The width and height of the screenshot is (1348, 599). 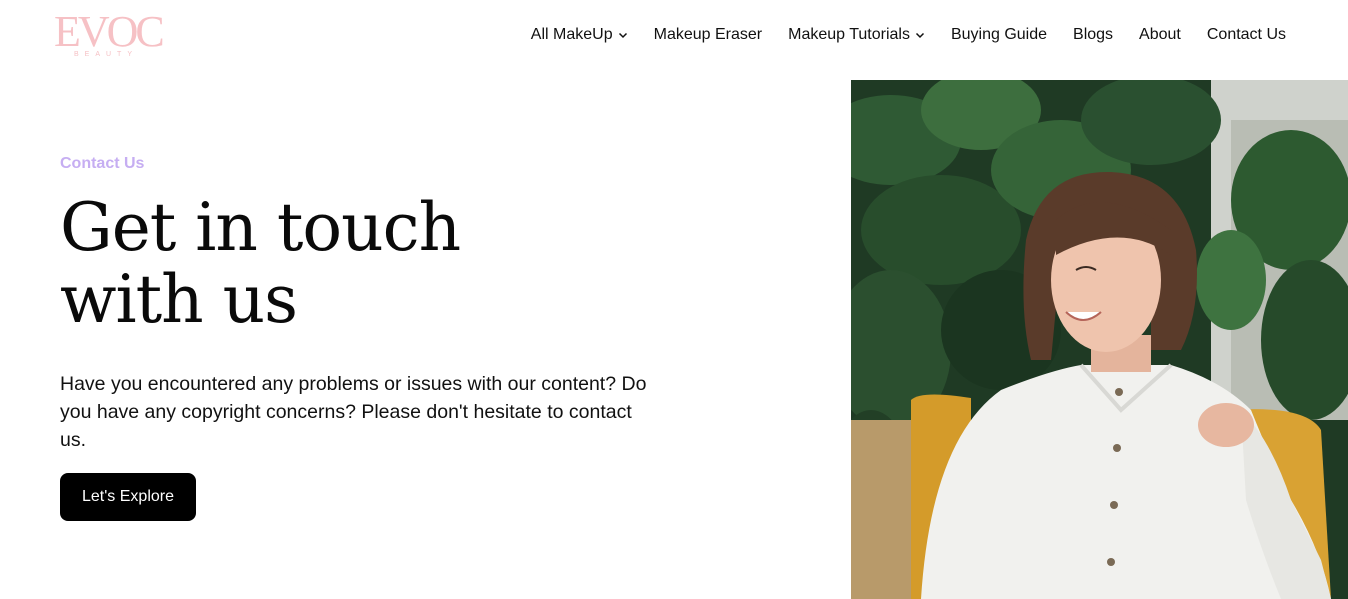 I want to click on nav-item-label: Blogs, so click(x=1093, y=34).